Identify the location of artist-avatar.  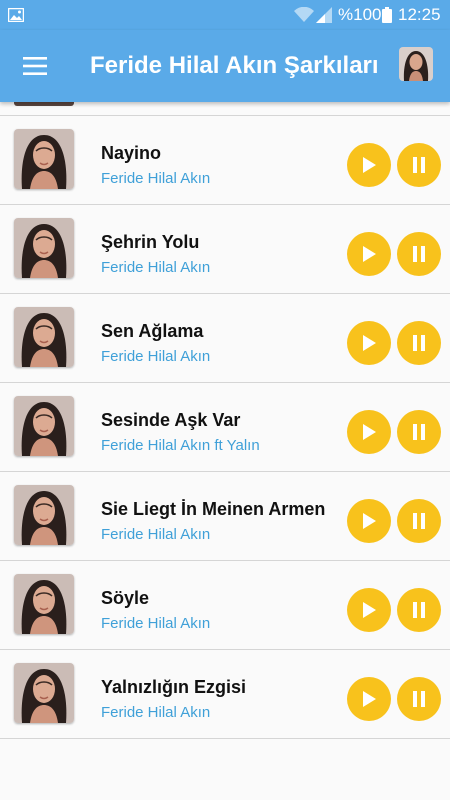
(416, 64).